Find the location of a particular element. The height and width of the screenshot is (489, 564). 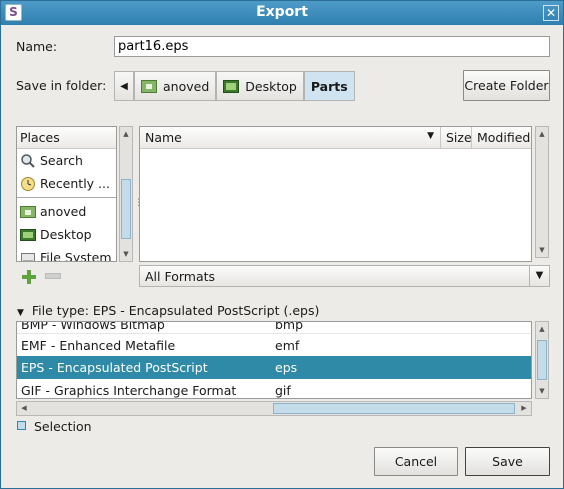

place-label: anoved is located at coordinates (63, 211).